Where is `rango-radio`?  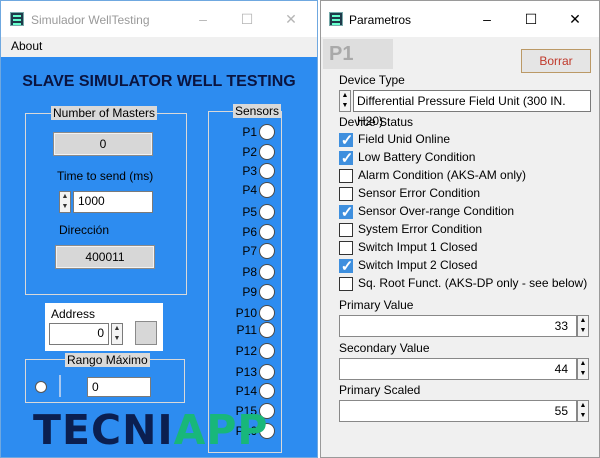
rango-radio is located at coordinates (41, 387).